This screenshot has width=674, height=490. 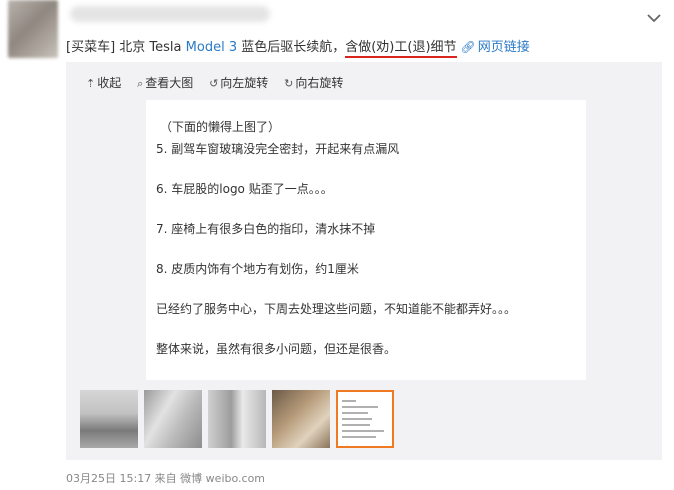 I want to click on image-text-line: 7. 座椅上有很多白色的指印，清水抹不掉, so click(x=266, y=229).